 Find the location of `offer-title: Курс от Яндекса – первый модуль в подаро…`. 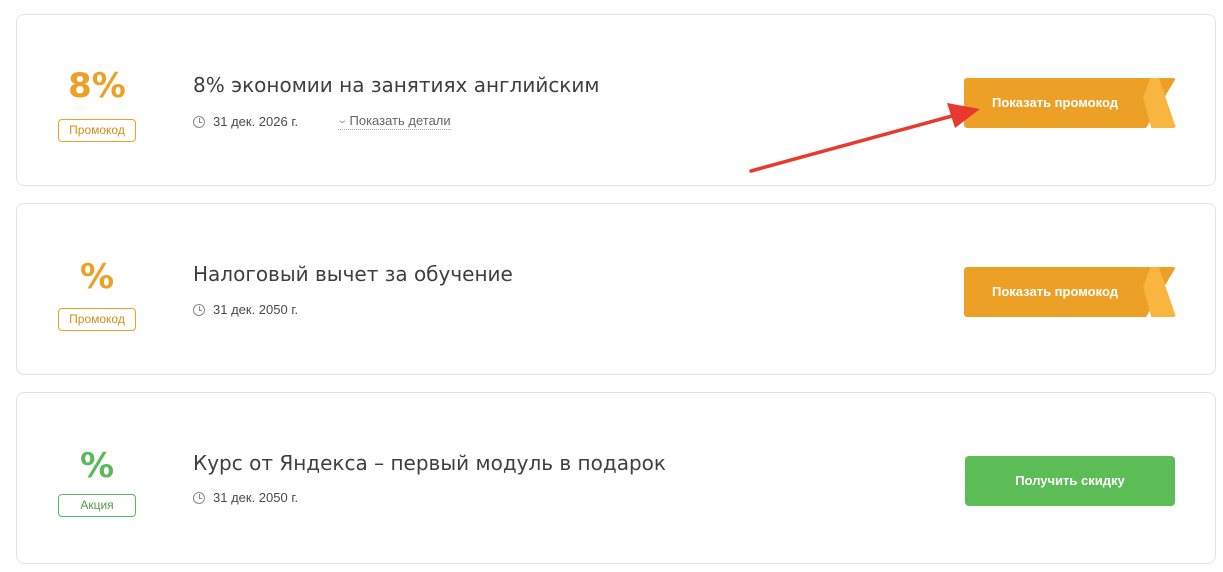

offer-title: Курс от Яндекса – первый модуль в подаро… is located at coordinates (429, 463).